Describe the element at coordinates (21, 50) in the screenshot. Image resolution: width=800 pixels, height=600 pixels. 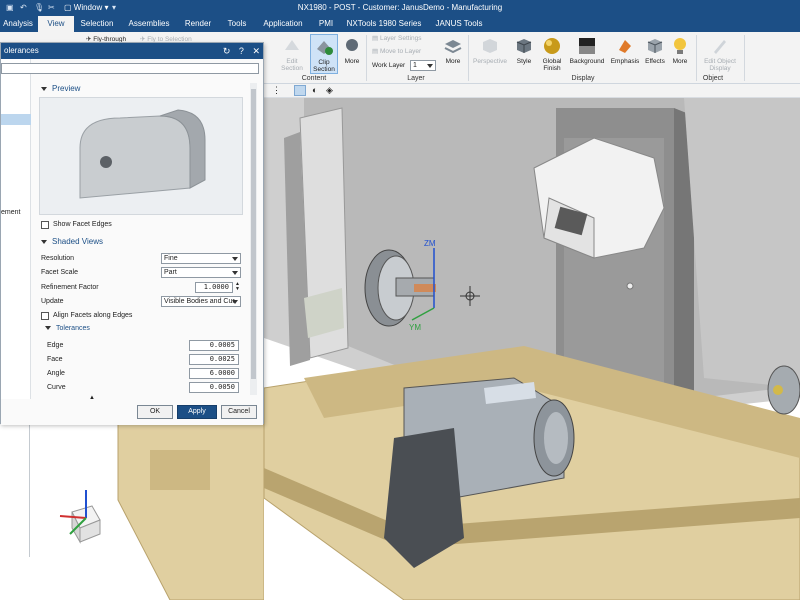
I see `dialog-title: olerances` at that location.